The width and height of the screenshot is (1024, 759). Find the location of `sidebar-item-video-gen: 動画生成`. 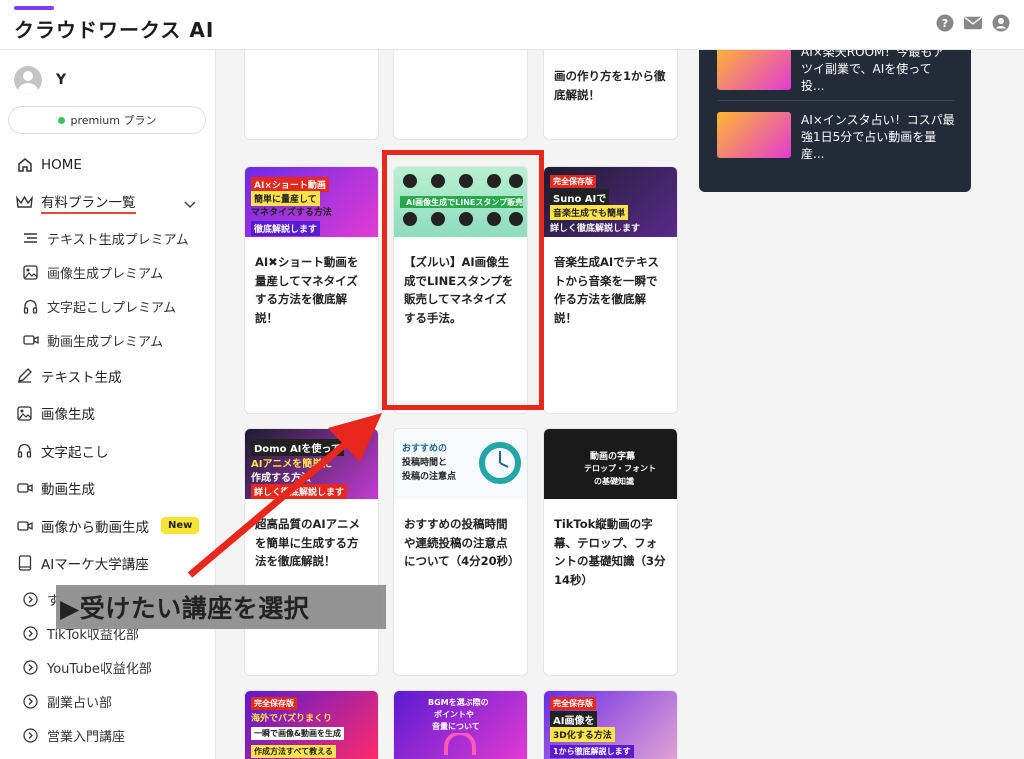

sidebar-item-video-gen: 動画生成 is located at coordinates (108, 489).